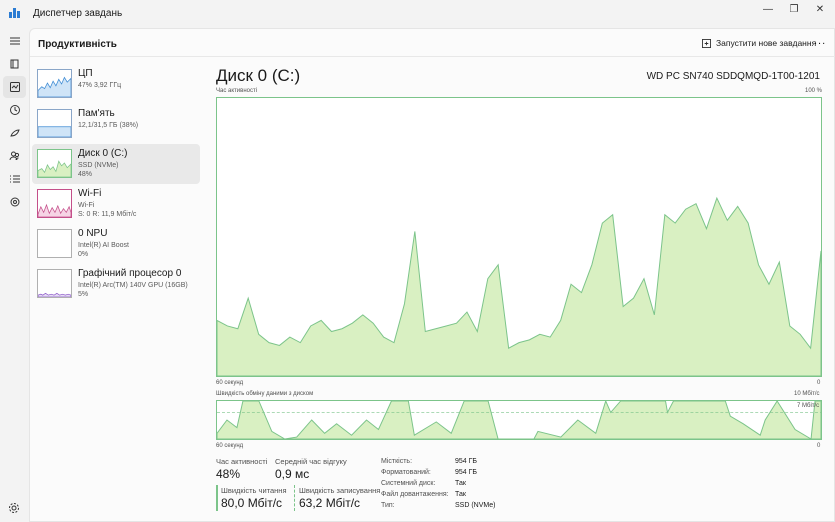  I want to click on device-item-npu: 0 NPU Intel(R) AI Boost 0%, so click(116, 244).